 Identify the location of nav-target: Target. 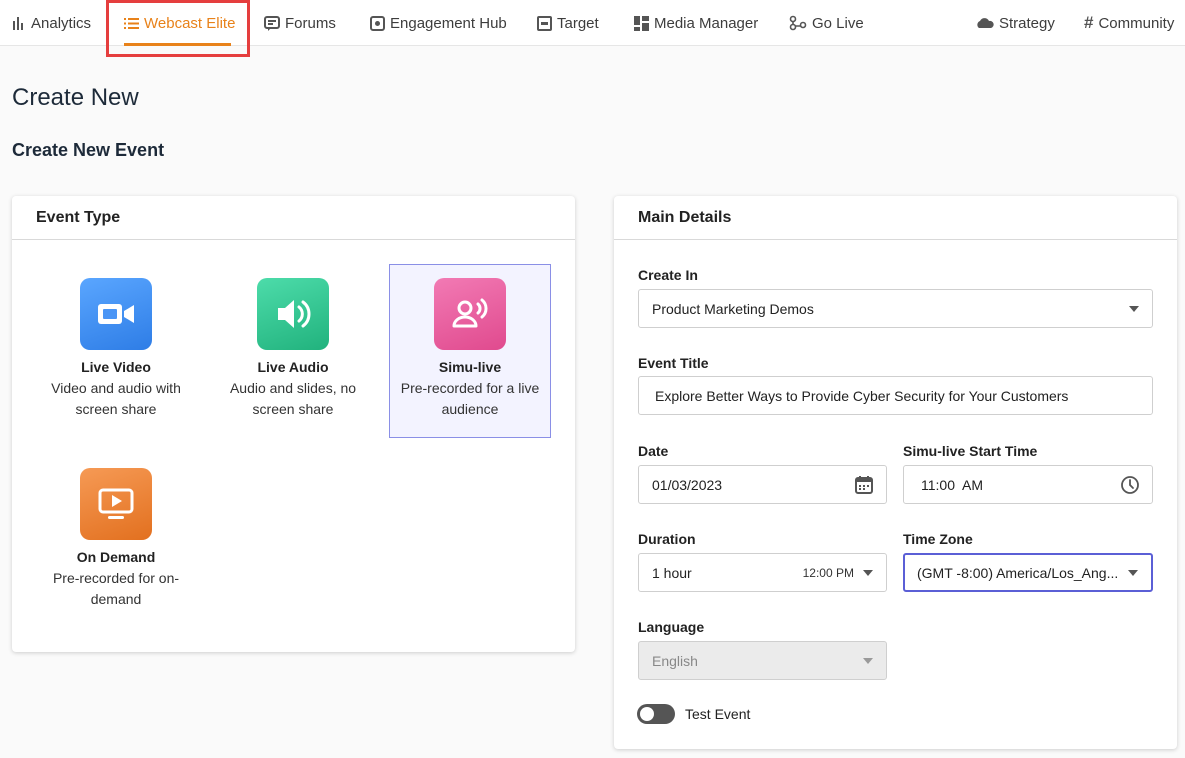
(568, 23).